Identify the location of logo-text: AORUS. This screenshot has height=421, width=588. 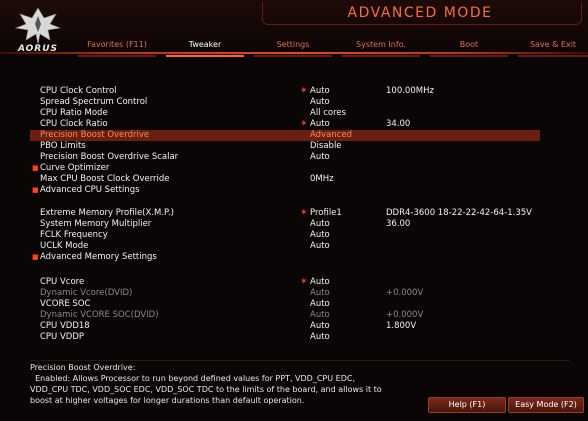
(38, 49).